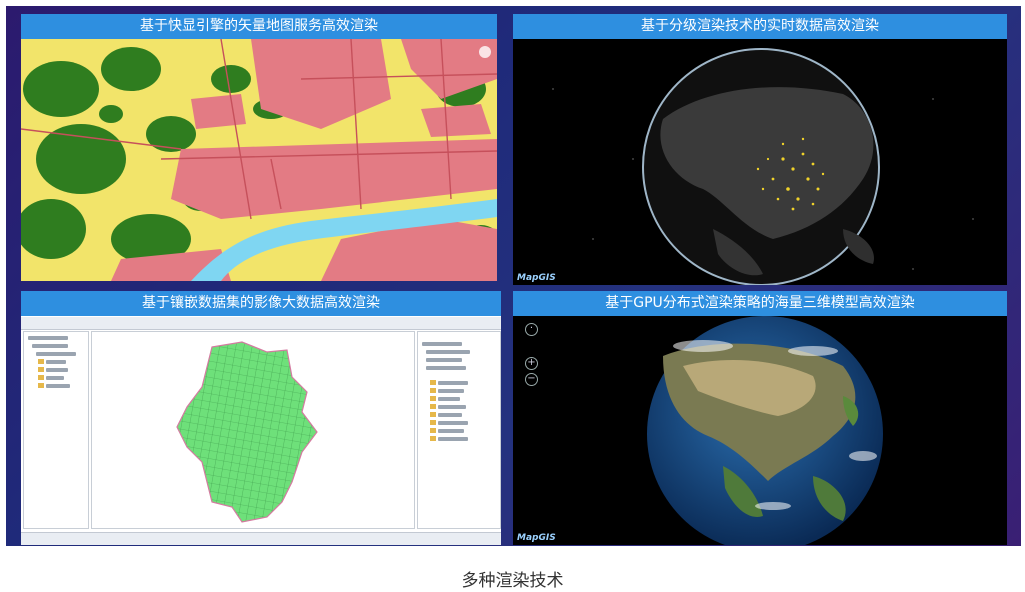 This screenshot has width=1025, height=592. Describe the element at coordinates (253, 430) in the screenshot. I see `map-view` at that location.